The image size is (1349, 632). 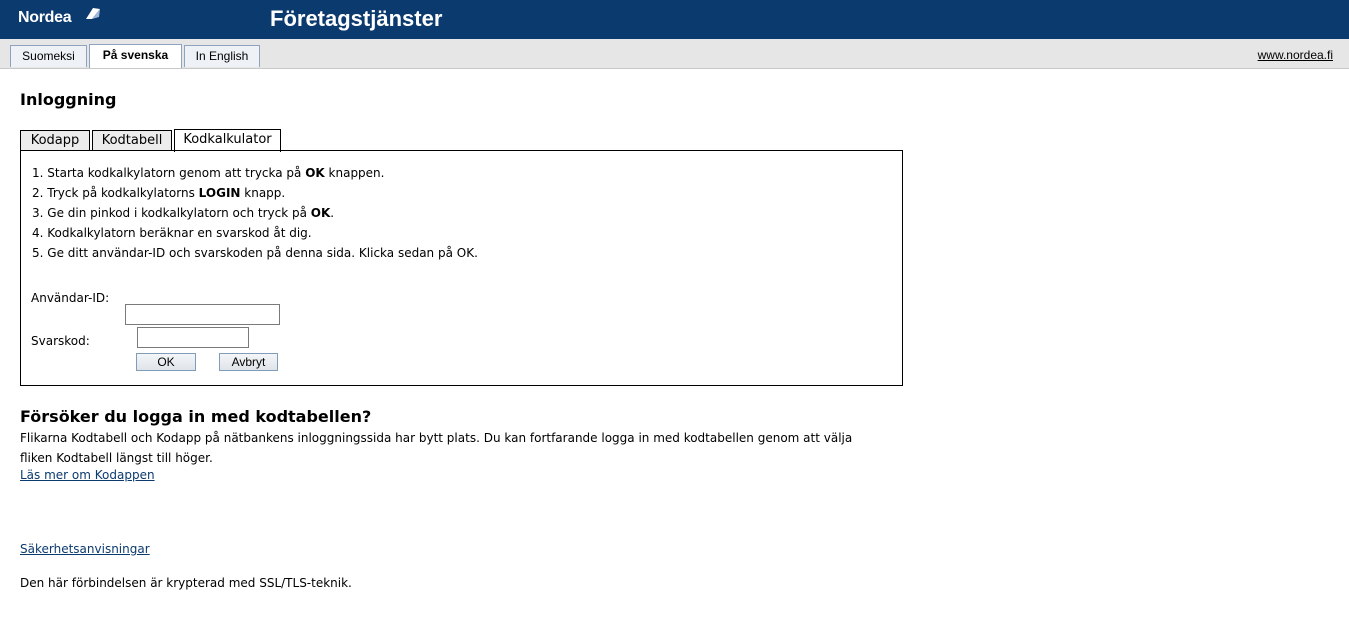 I want to click on nordea-site-link: www.nordea.fi, so click(x=1295, y=55).